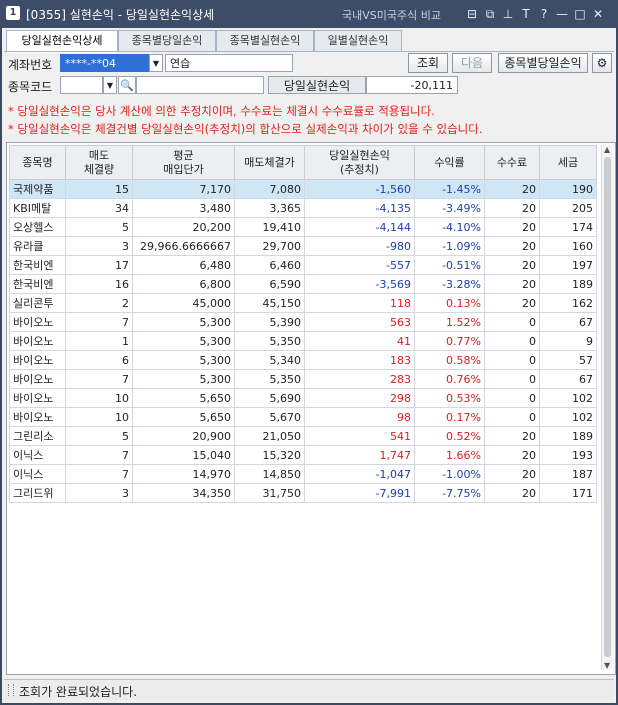 Image resolution: width=618 pixels, height=705 pixels. I want to click on table-row: 바이오노 6 5,300 5,340 183 0.58% 0 57, so click(303, 360).